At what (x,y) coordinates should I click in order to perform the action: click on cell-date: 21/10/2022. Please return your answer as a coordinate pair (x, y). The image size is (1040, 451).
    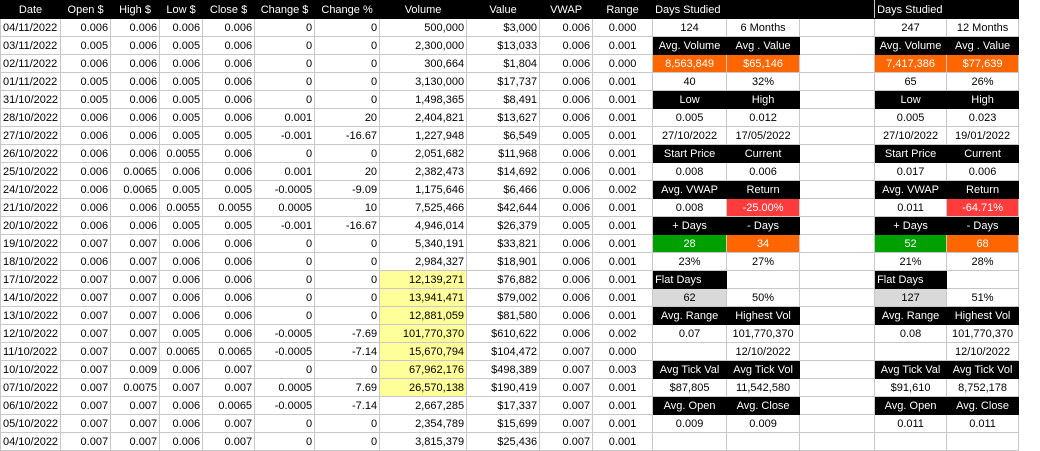
    Looking at the image, I should click on (31, 207).